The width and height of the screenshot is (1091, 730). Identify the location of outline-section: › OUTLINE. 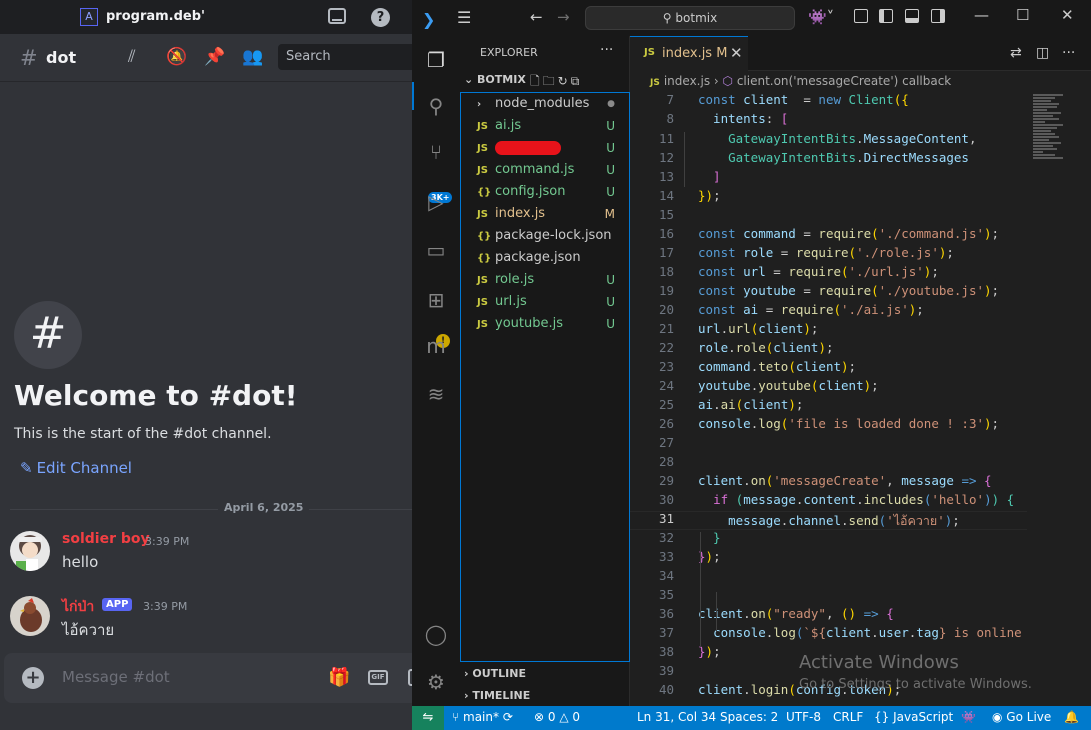
(495, 673).